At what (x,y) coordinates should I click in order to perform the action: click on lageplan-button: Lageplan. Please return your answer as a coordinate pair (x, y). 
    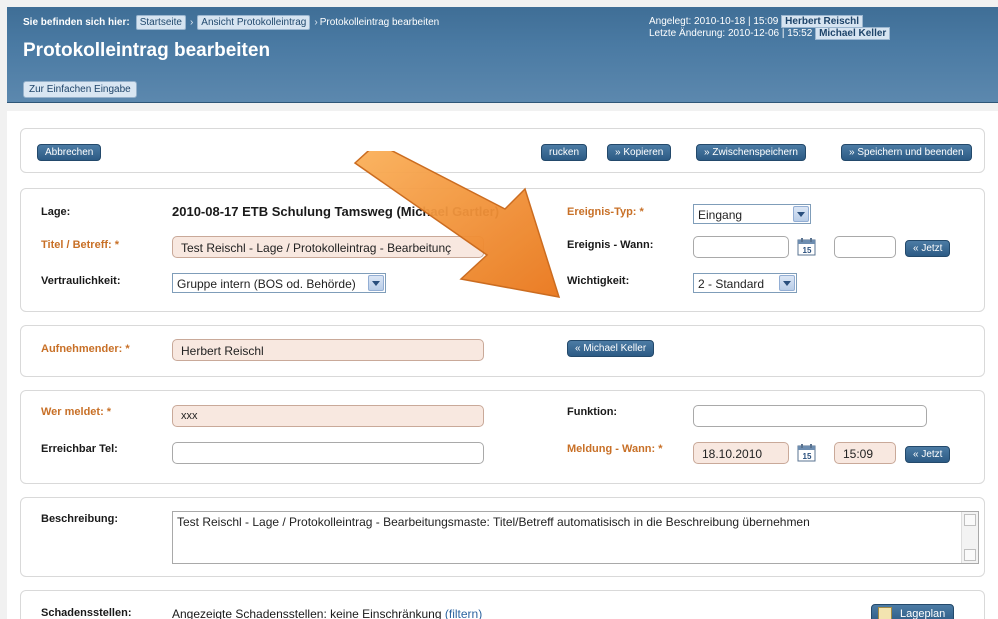
    Looking at the image, I should click on (913, 611).